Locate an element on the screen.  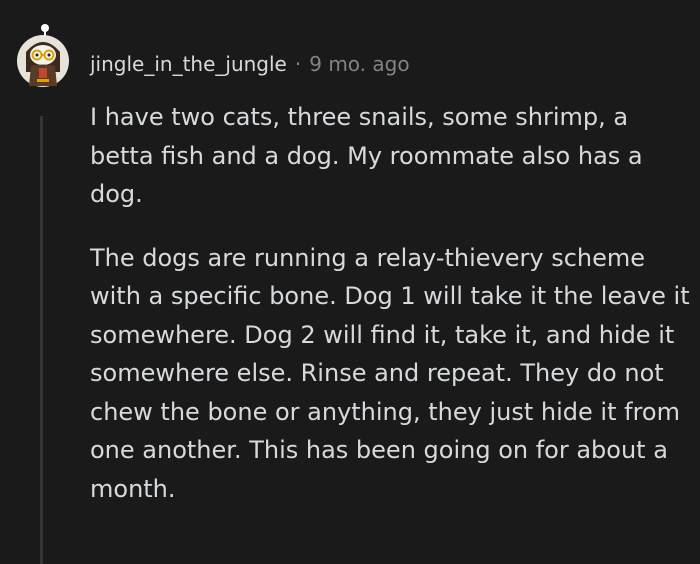
comment-meta: jingle_in_the_jungle · 9 mo. ago is located at coordinates (250, 64).